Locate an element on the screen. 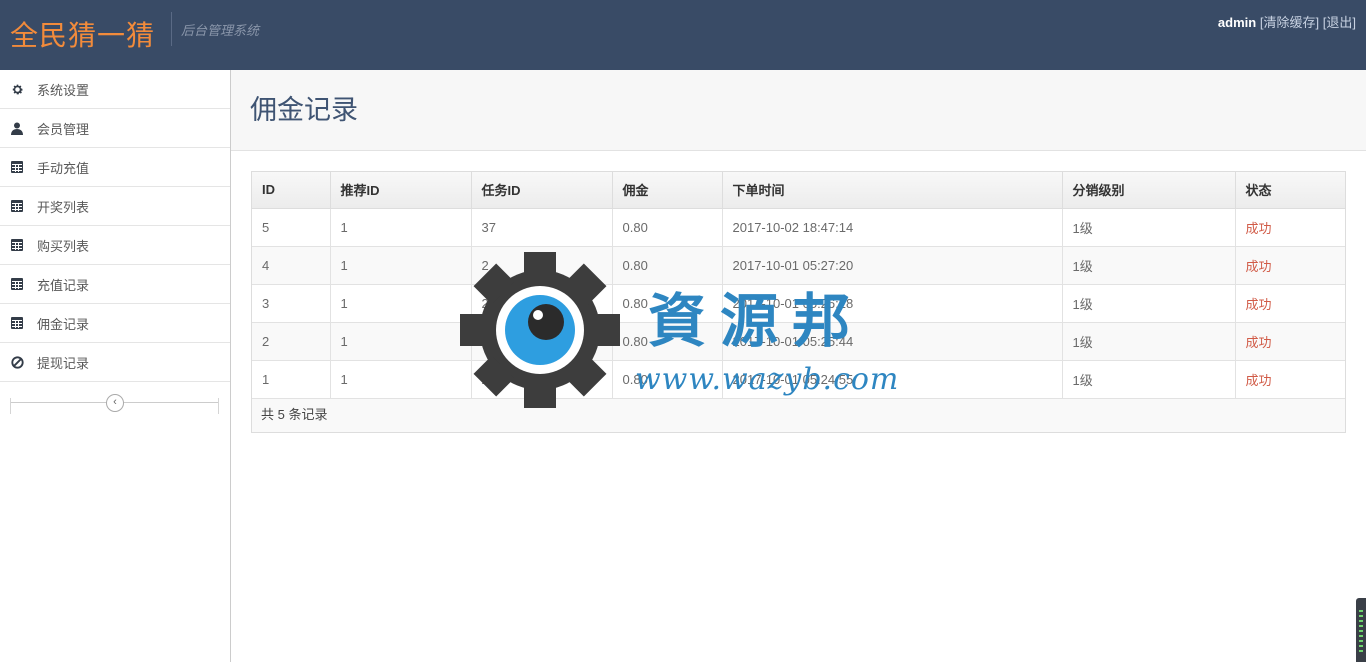 This screenshot has height=662, width=1366. sidebar-item-purchase-list: 购买列表 is located at coordinates (115, 245).